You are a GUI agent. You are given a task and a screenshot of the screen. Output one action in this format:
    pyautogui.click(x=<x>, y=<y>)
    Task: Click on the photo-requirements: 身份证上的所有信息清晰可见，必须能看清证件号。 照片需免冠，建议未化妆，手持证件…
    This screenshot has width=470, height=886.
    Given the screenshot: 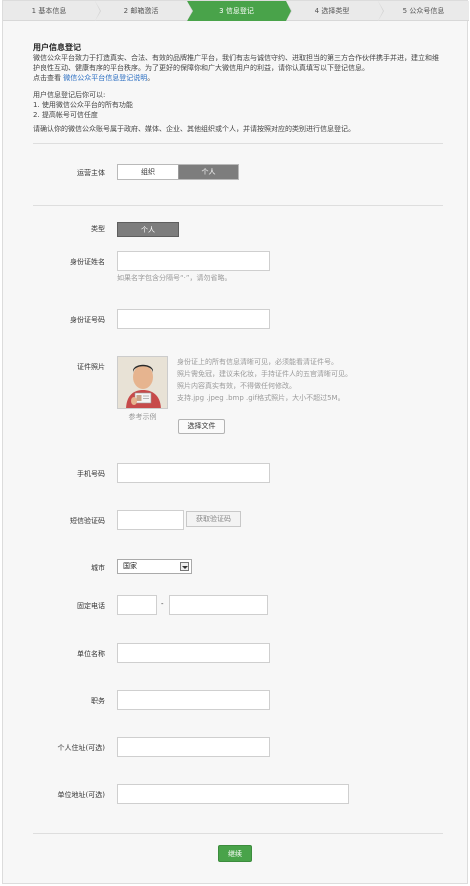 What is the action you would take?
    pyautogui.click(x=277, y=380)
    